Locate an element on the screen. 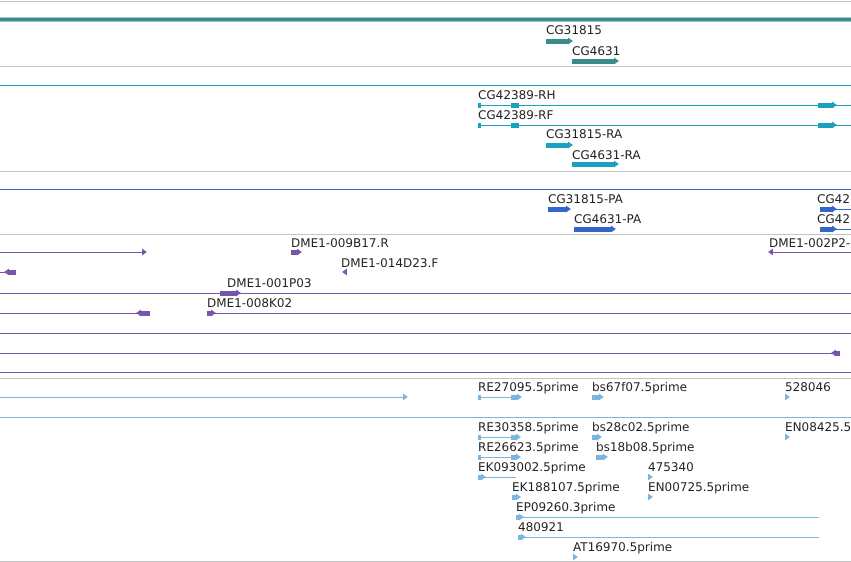 The image size is (851, 562). feature-label: 480921 is located at coordinates (541, 527).